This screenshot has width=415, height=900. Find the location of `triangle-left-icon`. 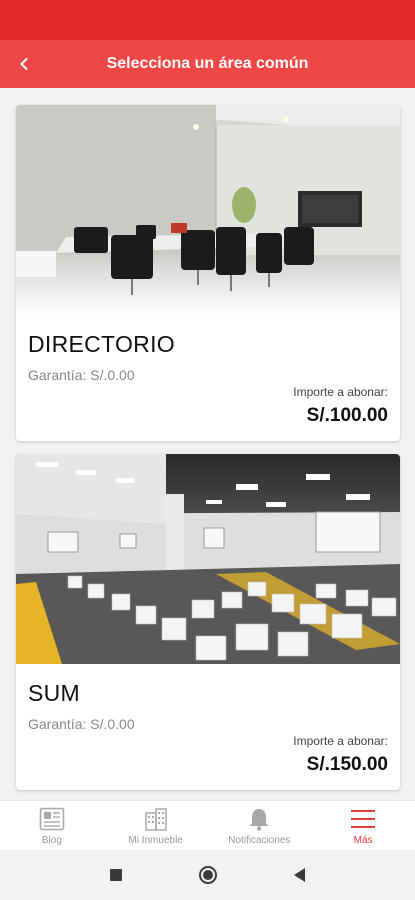

triangle-left-icon is located at coordinates (299, 875).